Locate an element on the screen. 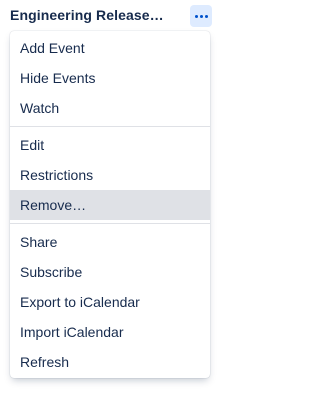 The image size is (320, 399). more-actions-button is located at coordinates (201, 16).